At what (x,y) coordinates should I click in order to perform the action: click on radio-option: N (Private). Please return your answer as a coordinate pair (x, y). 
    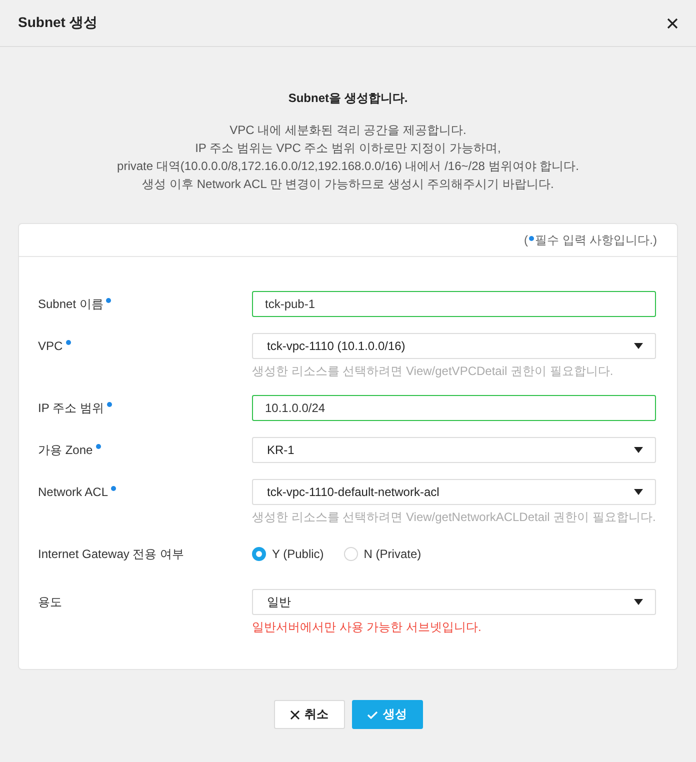
    Looking at the image, I should click on (383, 554).